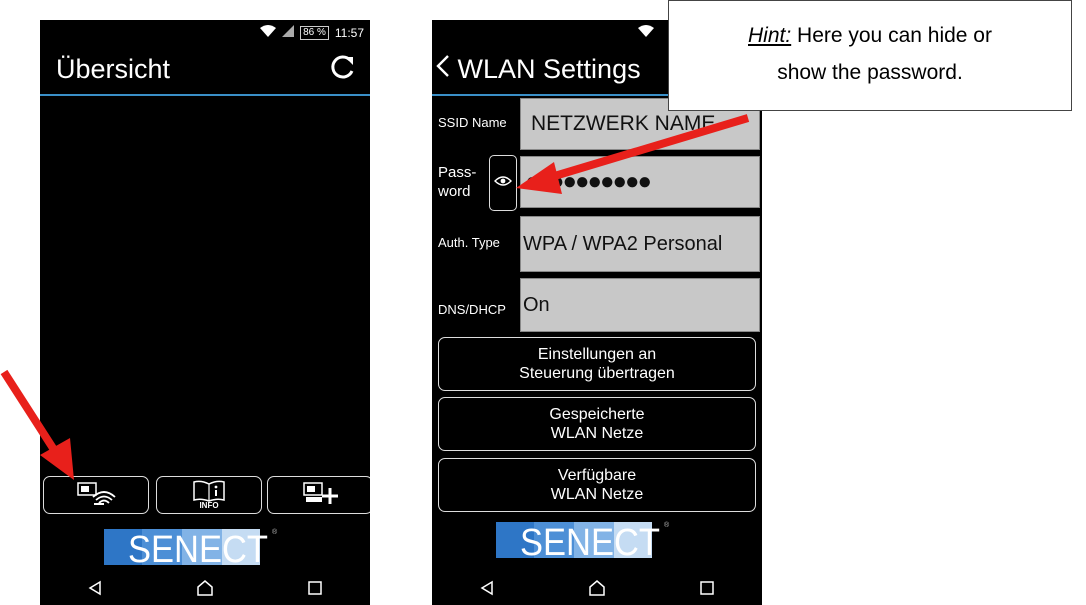  I want to click on info-button: INFO, so click(209, 495).